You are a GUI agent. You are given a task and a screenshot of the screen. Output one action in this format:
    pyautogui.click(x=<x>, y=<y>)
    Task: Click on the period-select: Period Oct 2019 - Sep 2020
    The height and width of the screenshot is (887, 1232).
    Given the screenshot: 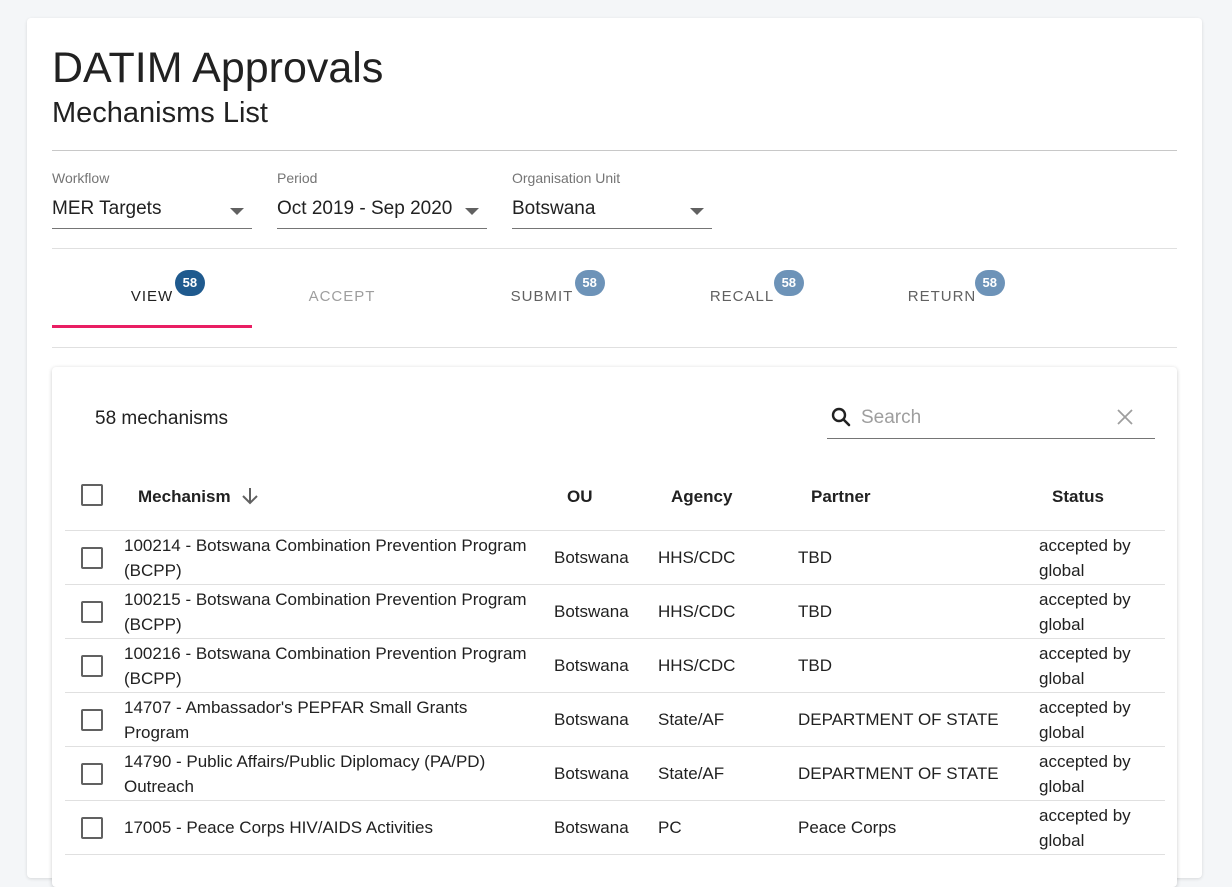 What is the action you would take?
    pyautogui.click(x=382, y=200)
    